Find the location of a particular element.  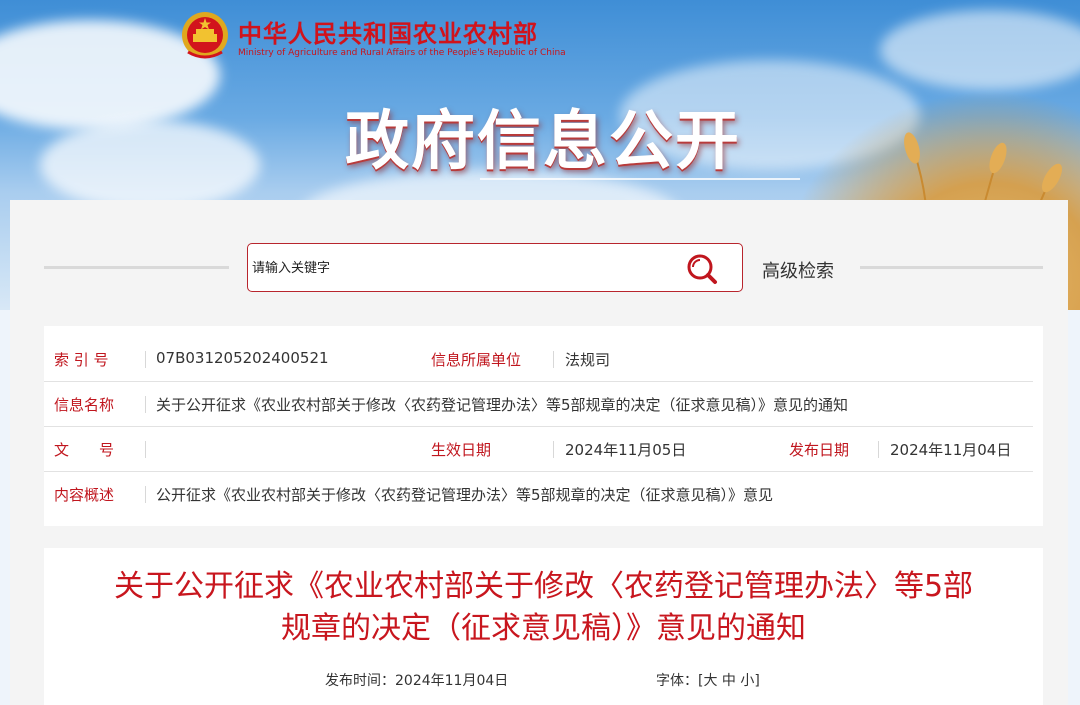

unit-label: 信息所属单位 is located at coordinates (476, 360).